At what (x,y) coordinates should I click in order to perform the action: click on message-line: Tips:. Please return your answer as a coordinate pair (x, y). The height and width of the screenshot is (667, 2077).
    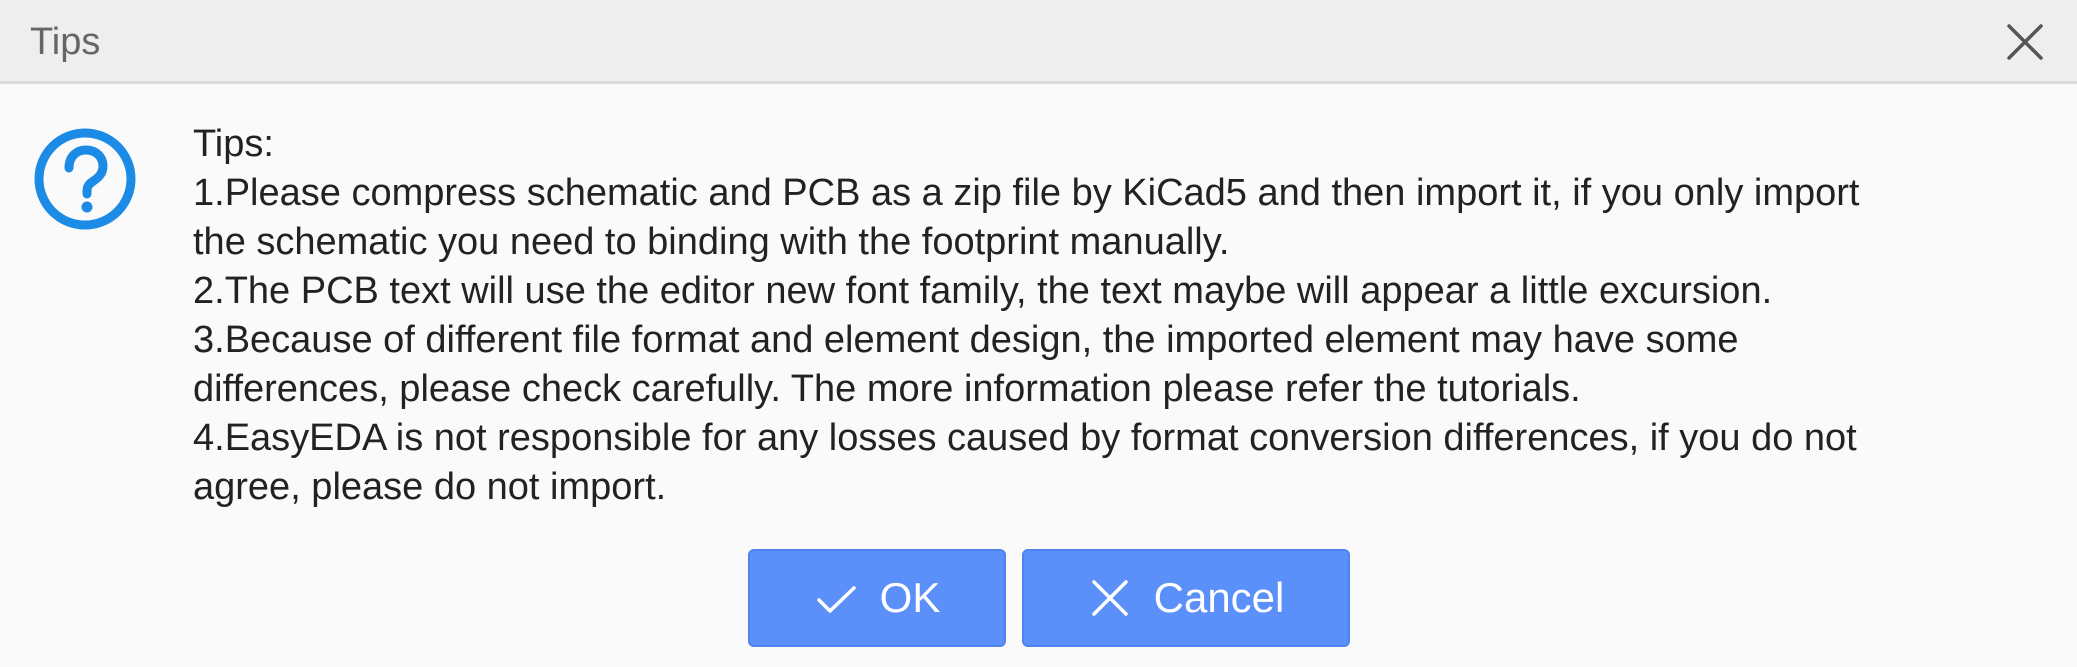
    Looking at the image, I should click on (233, 144).